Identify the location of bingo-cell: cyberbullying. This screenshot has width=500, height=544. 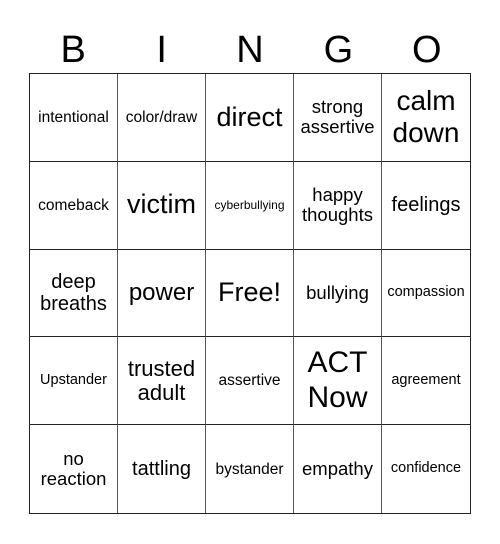
(250, 205).